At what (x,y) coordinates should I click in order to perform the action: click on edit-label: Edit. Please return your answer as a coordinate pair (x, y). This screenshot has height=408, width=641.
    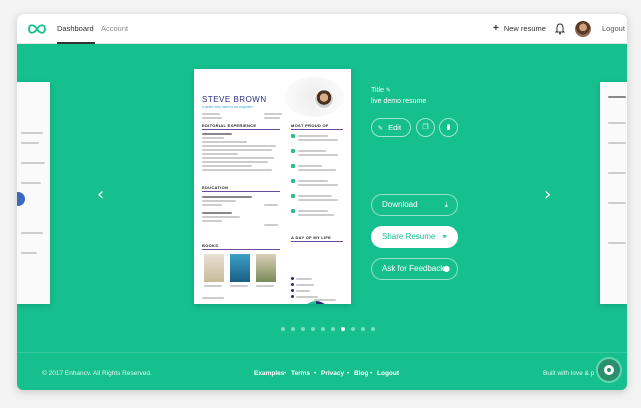
    Looking at the image, I should click on (395, 127).